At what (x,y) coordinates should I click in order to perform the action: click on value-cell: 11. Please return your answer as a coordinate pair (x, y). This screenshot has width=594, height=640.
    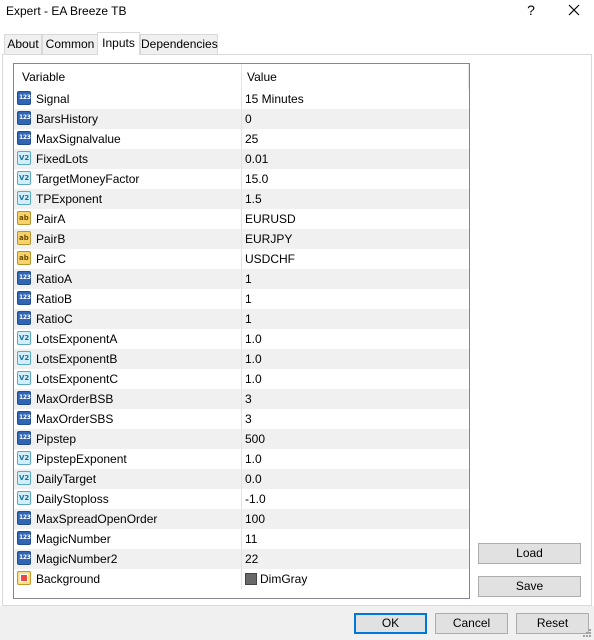
    Looking at the image, I should click on (355, 539).